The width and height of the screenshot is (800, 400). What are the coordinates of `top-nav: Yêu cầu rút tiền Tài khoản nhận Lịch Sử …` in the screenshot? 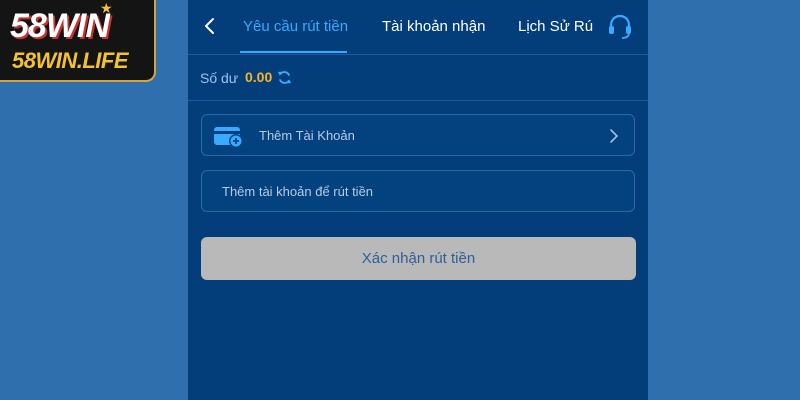 It's located at (418, 27).